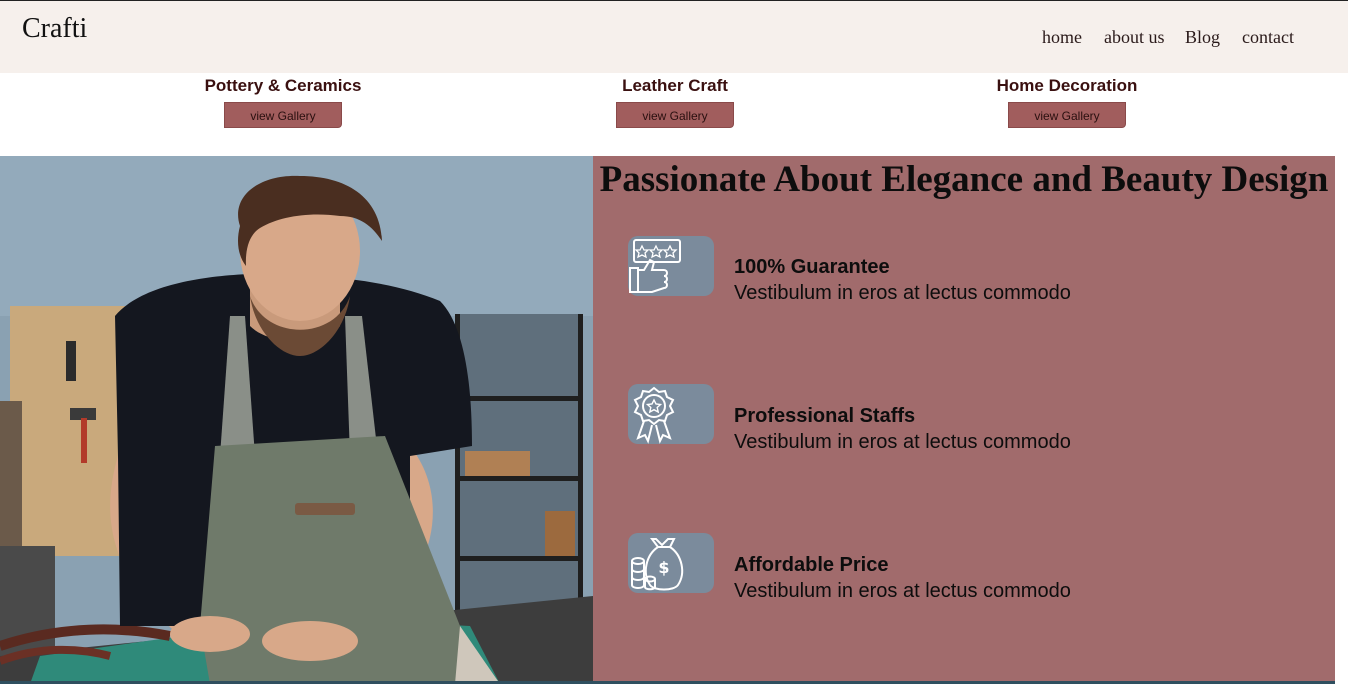 Image resolution: width=1348 pixels, height=684 pixels. What do you see at coordinates (825, 416) in the screenshot?
I see `feature-title: Professional Staffs` at bounding box center [825, 416].